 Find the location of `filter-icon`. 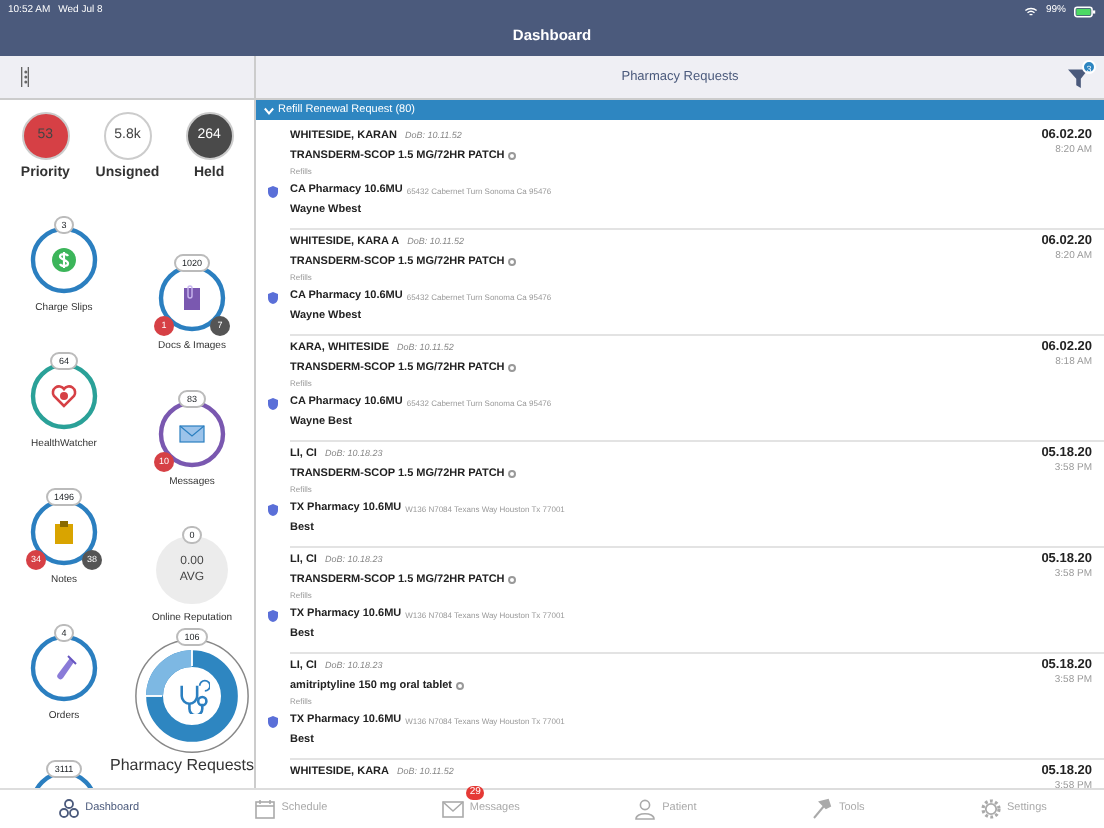

filter-icon is located at coordinates (1079, 76).